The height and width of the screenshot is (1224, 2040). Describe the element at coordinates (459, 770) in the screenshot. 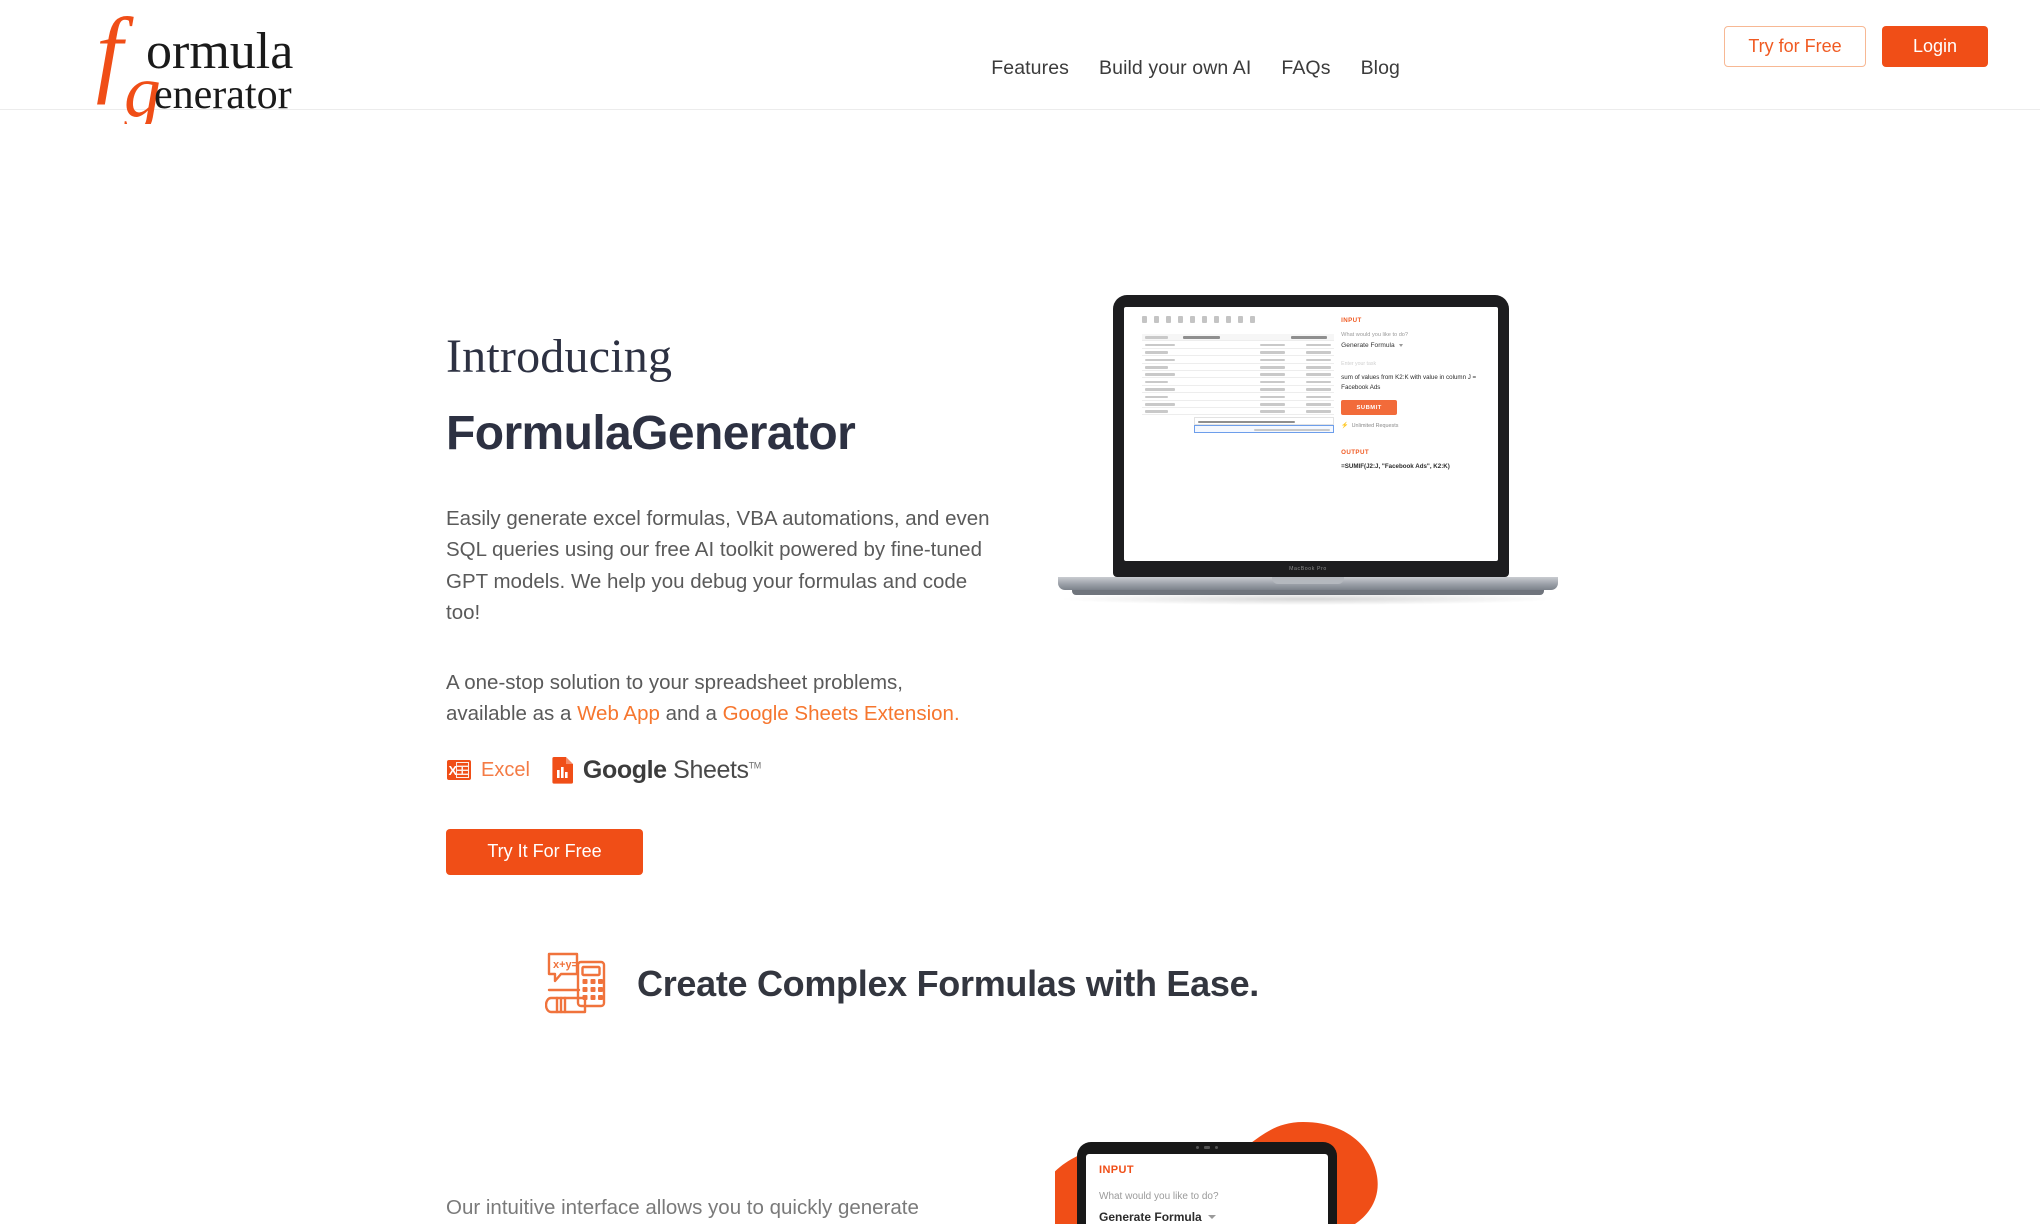

I see `excel-icon: X` at that location.